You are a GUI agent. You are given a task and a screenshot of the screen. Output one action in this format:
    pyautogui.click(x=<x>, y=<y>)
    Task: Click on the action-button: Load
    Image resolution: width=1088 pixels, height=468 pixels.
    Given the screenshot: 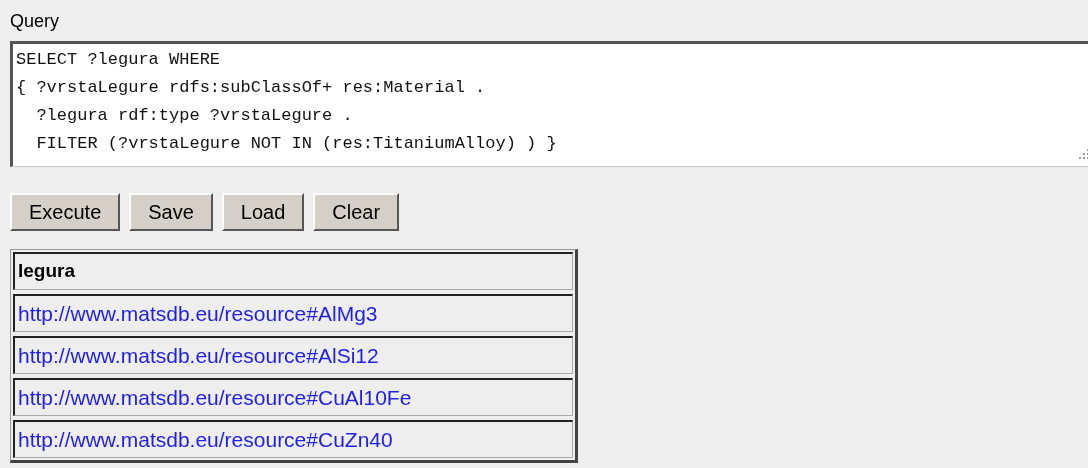 What is the action you would take?
    pyautogui.click(x=263, y=212)
    